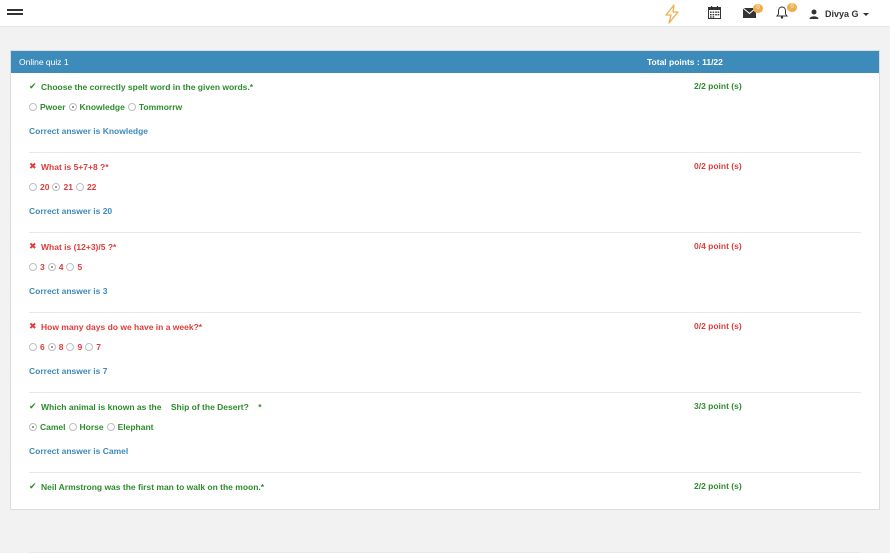 The height and width of the screenshot is (553, 890). Describe the element at coordinates (45, 187) in the screenshot. I see `option-label: 20` at that location.